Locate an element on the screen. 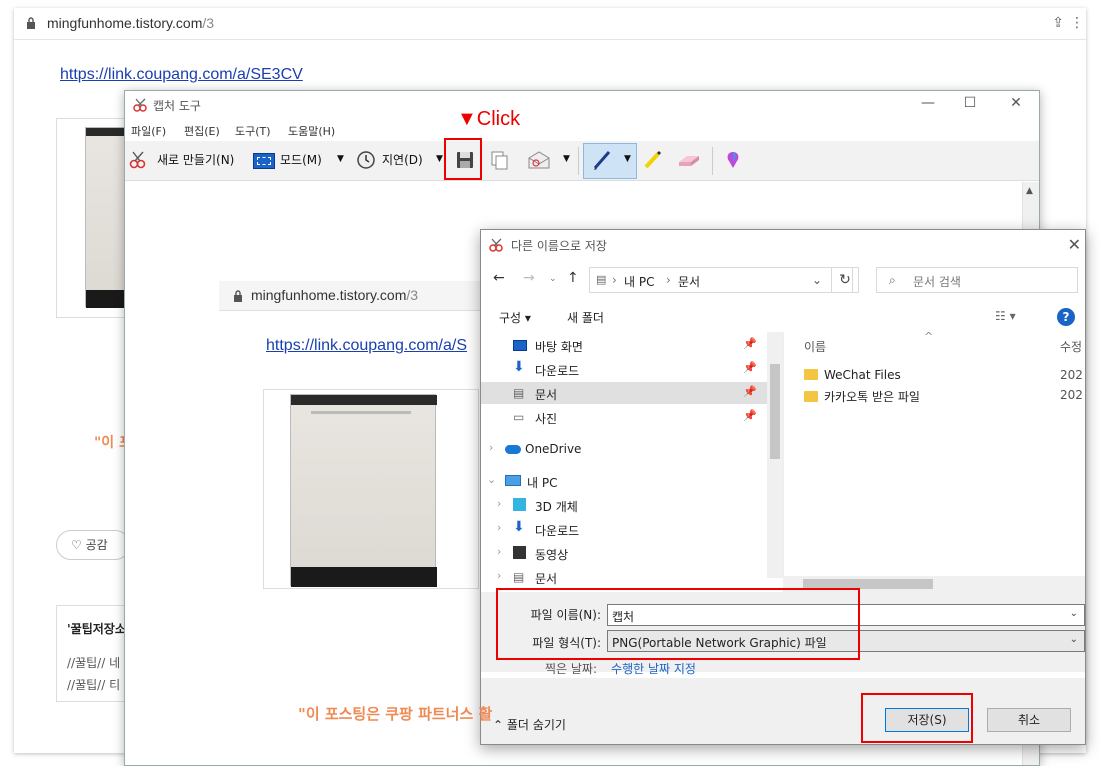 Image resolution: width=1100 pixels, height=766 pixels. tree-item-pictures: ▭ 사진 📌 is located at coordinates (625, 417).